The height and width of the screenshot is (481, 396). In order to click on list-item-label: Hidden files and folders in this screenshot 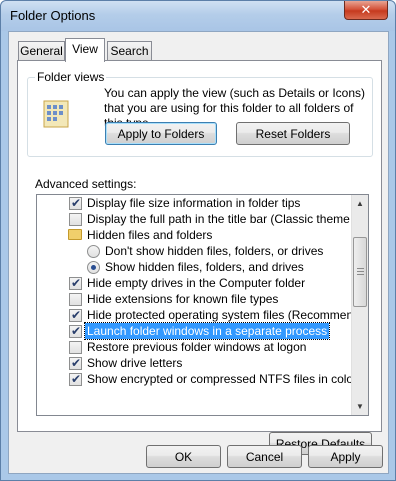, I will do `click(150, 235)`.